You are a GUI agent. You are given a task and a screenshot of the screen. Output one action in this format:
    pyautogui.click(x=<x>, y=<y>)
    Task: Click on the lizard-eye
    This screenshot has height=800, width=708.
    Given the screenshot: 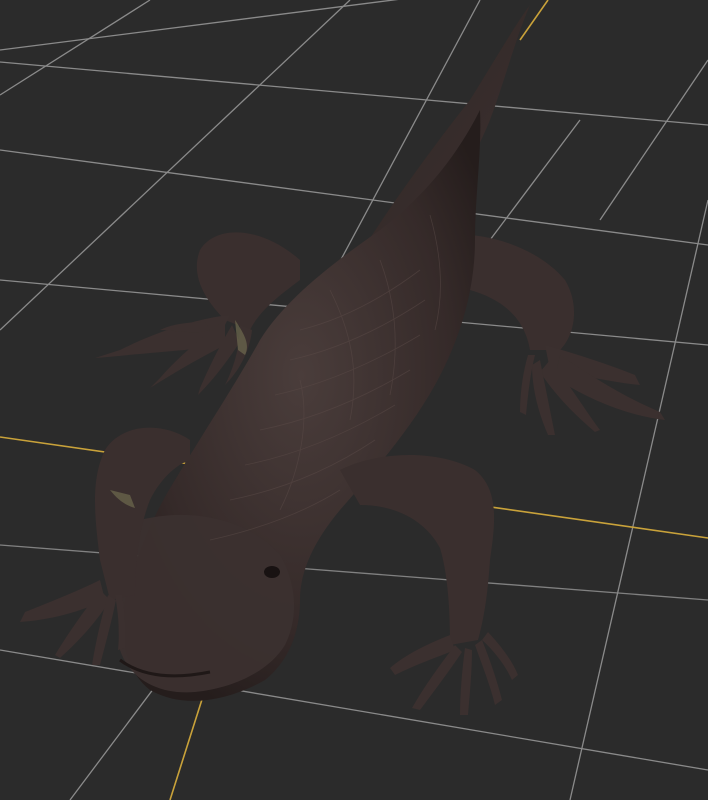 What is the action you would take?
    pyautogui.click(x=272, y=572)
    